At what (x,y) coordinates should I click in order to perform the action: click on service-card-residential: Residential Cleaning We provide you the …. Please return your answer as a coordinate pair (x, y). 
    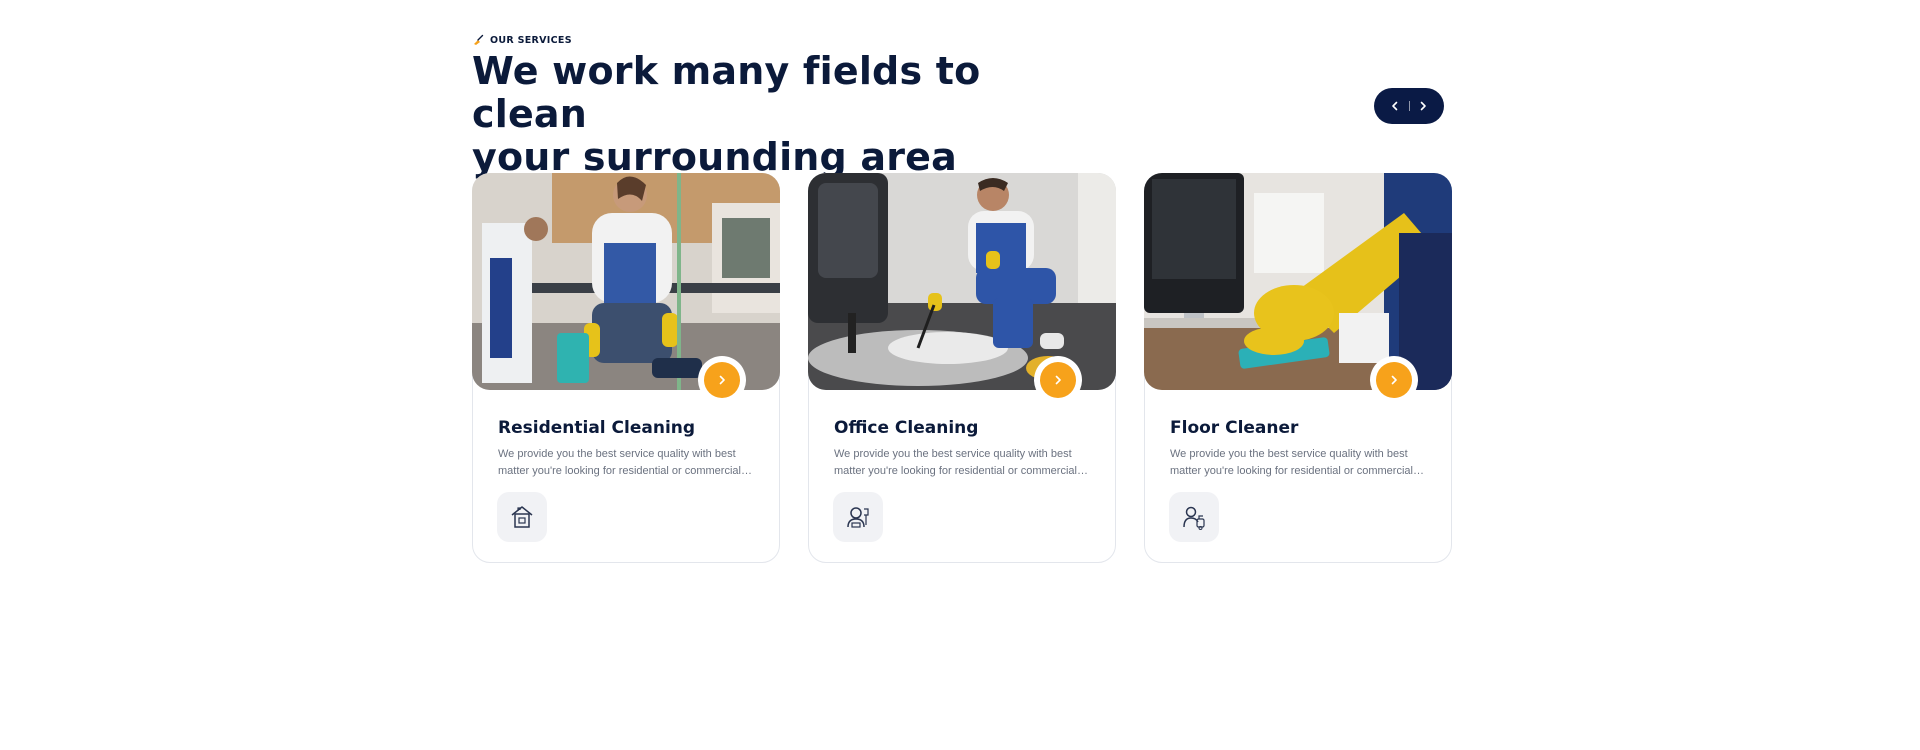
    Looking at the image, I should click on (626, 368).